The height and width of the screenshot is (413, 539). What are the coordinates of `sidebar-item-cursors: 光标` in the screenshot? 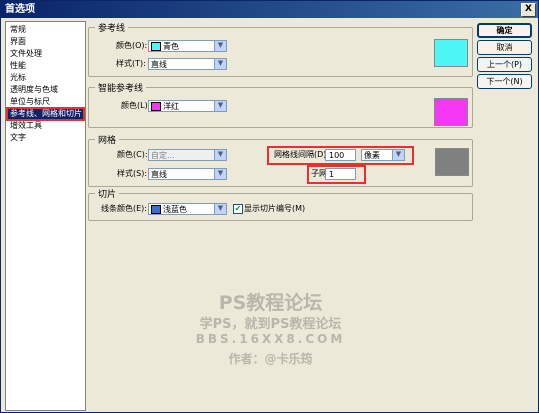 It's located at (45, 78).